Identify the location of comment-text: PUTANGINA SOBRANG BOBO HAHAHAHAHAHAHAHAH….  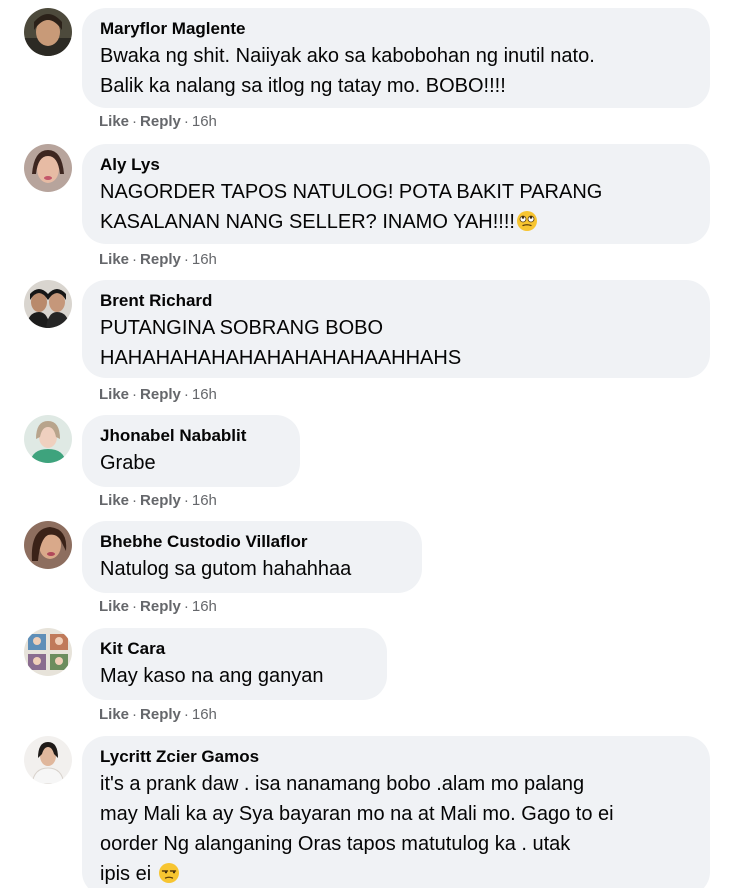
(281, 343).